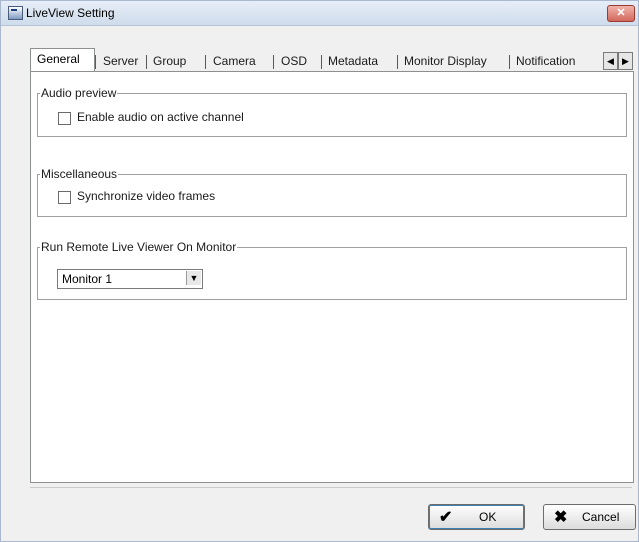 The width and height of the screenshot is (639, 542). I want to click on tab-scroll-left-button: ◀, so click(610, 61).